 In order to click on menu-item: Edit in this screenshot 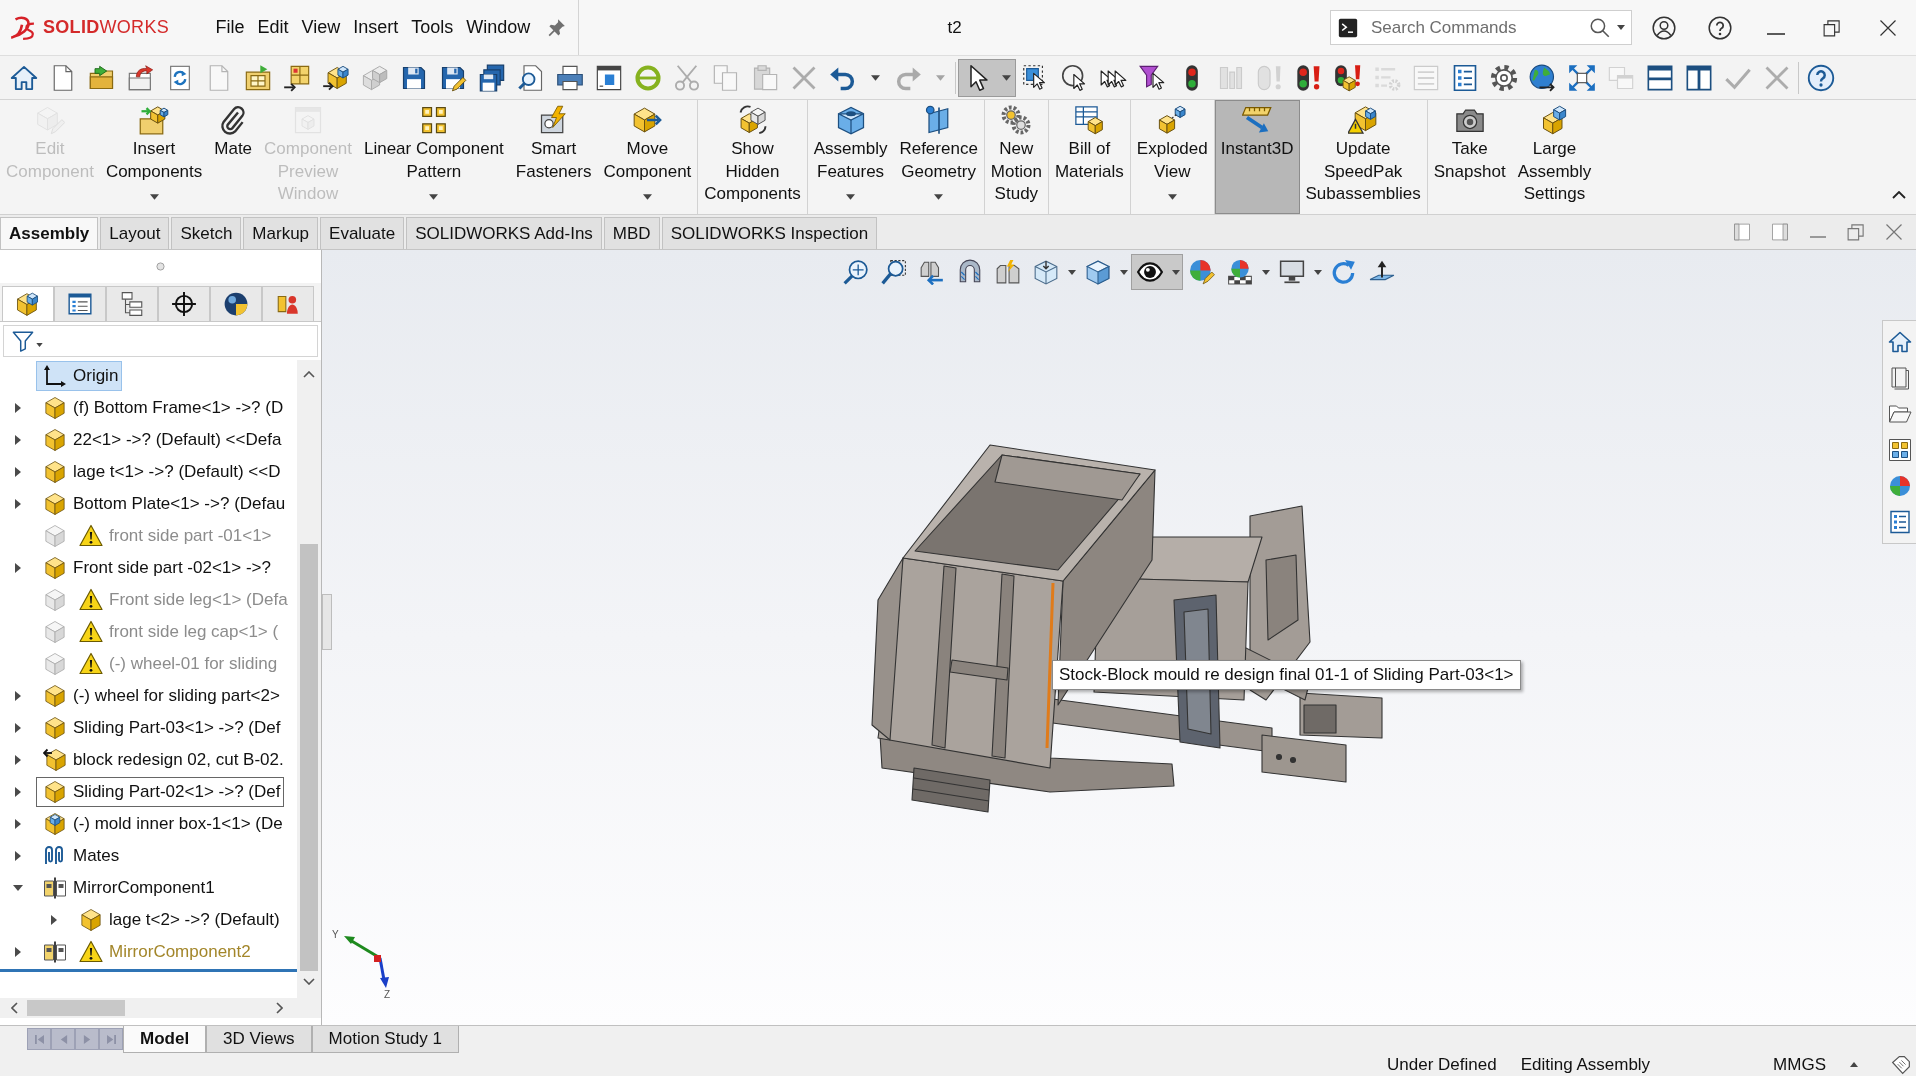, I will do `click(273, 27)`.